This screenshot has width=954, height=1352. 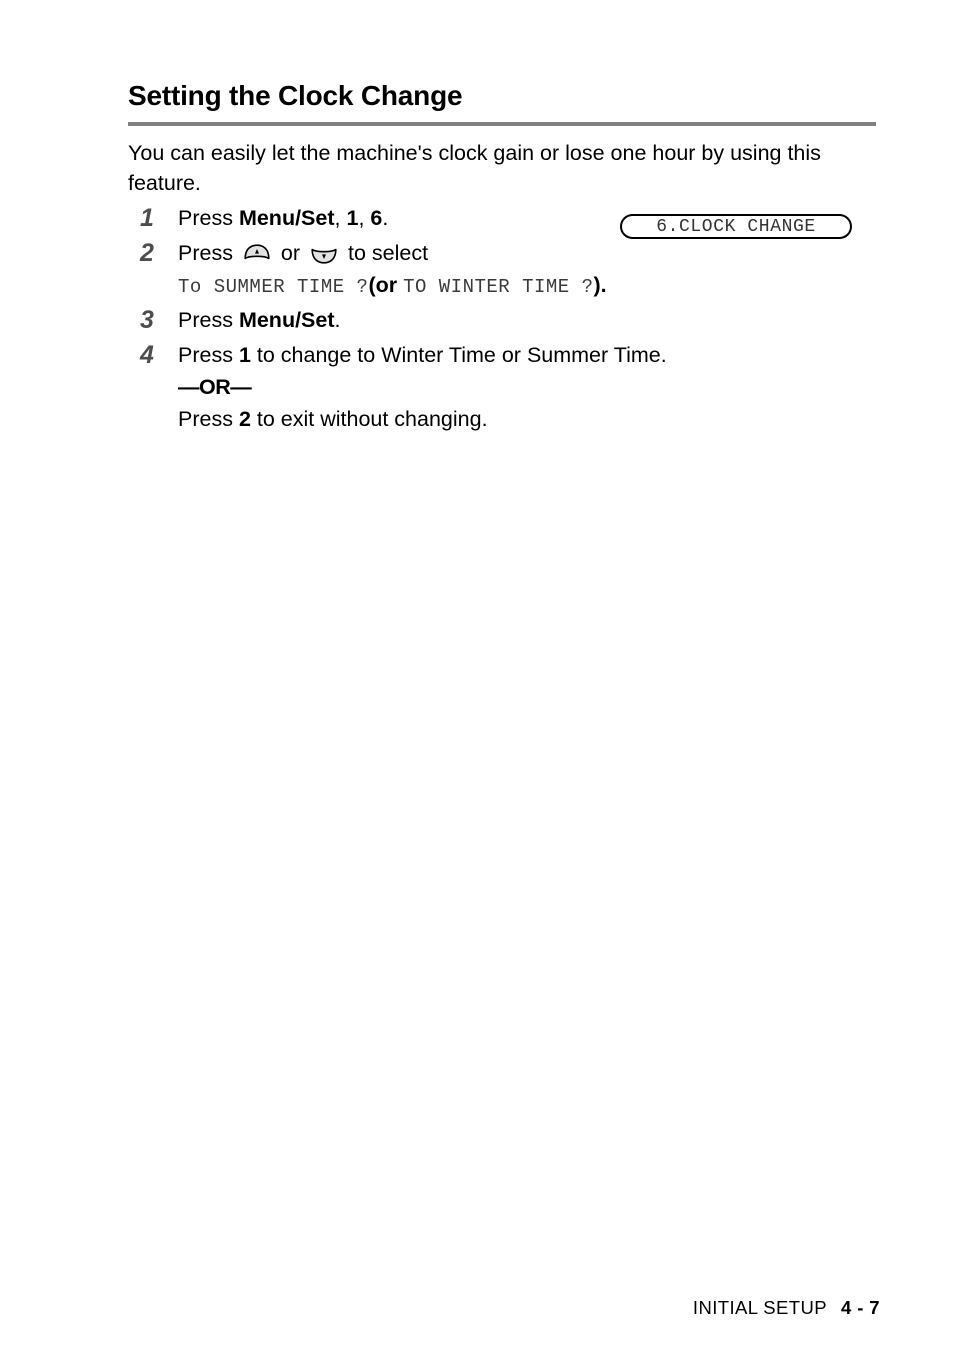 What do you see at coordinates (386, 285) in the screenshot?
I see `step2-or-word: (or` at bounding box center [386, 285].